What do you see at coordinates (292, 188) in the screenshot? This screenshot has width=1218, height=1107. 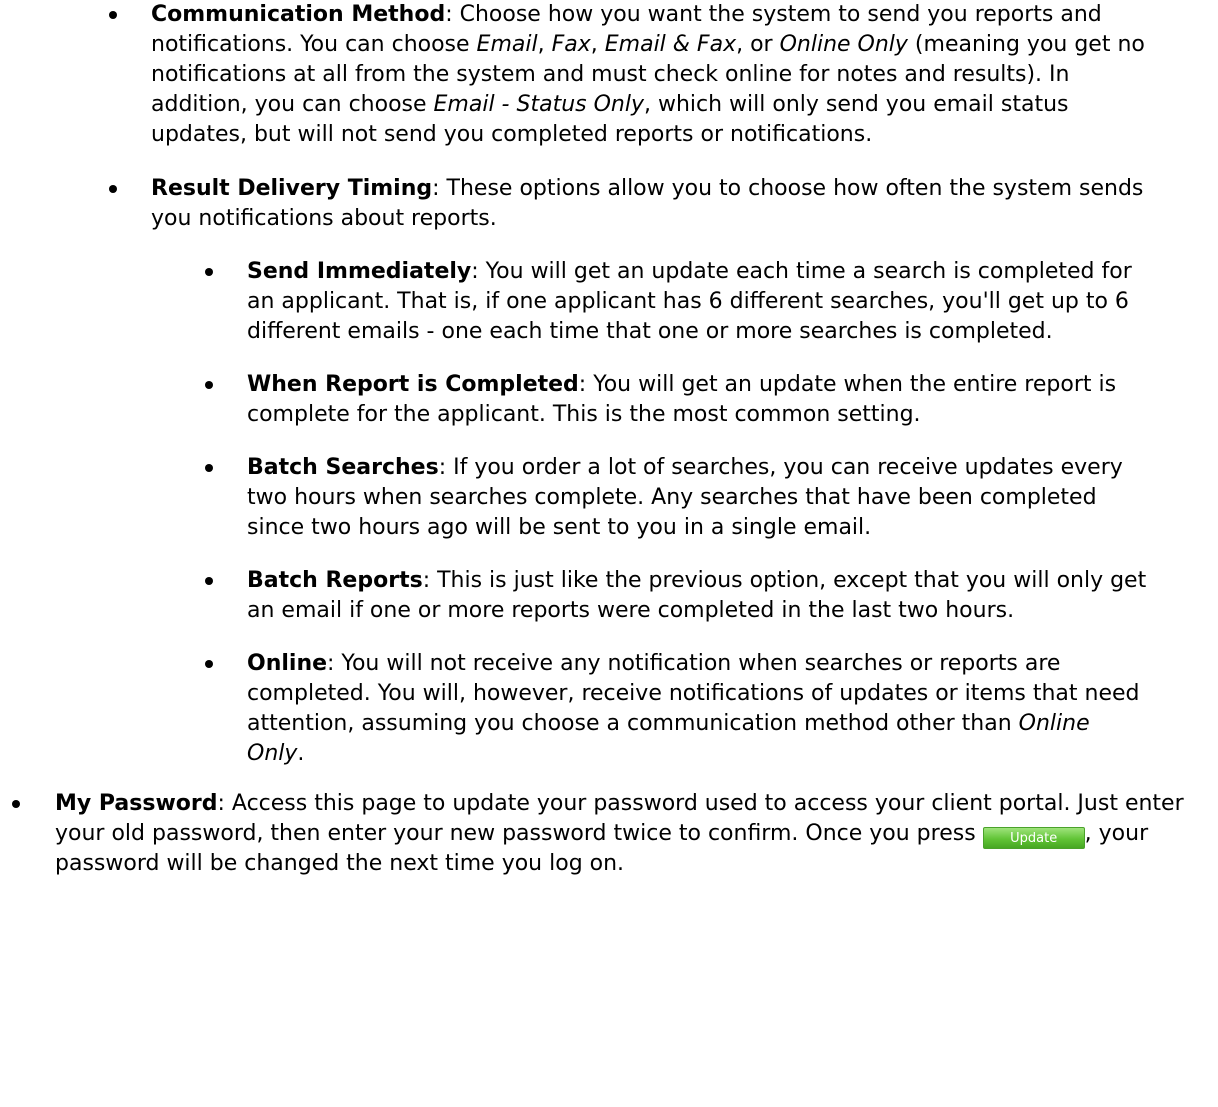 I see `result-delivery-timing-title: Result Delivery Timing` at bounding box center [292, 188].